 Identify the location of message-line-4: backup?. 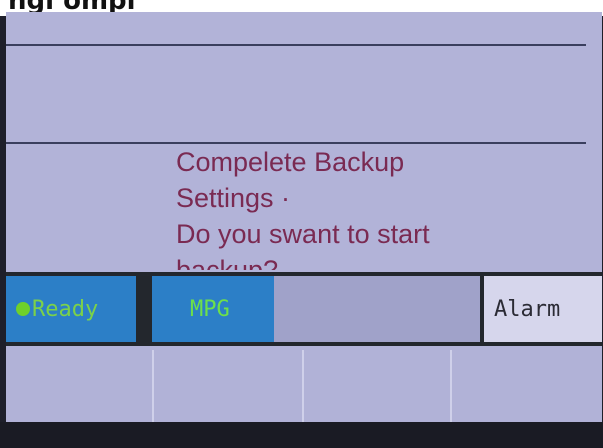
(227, 262).